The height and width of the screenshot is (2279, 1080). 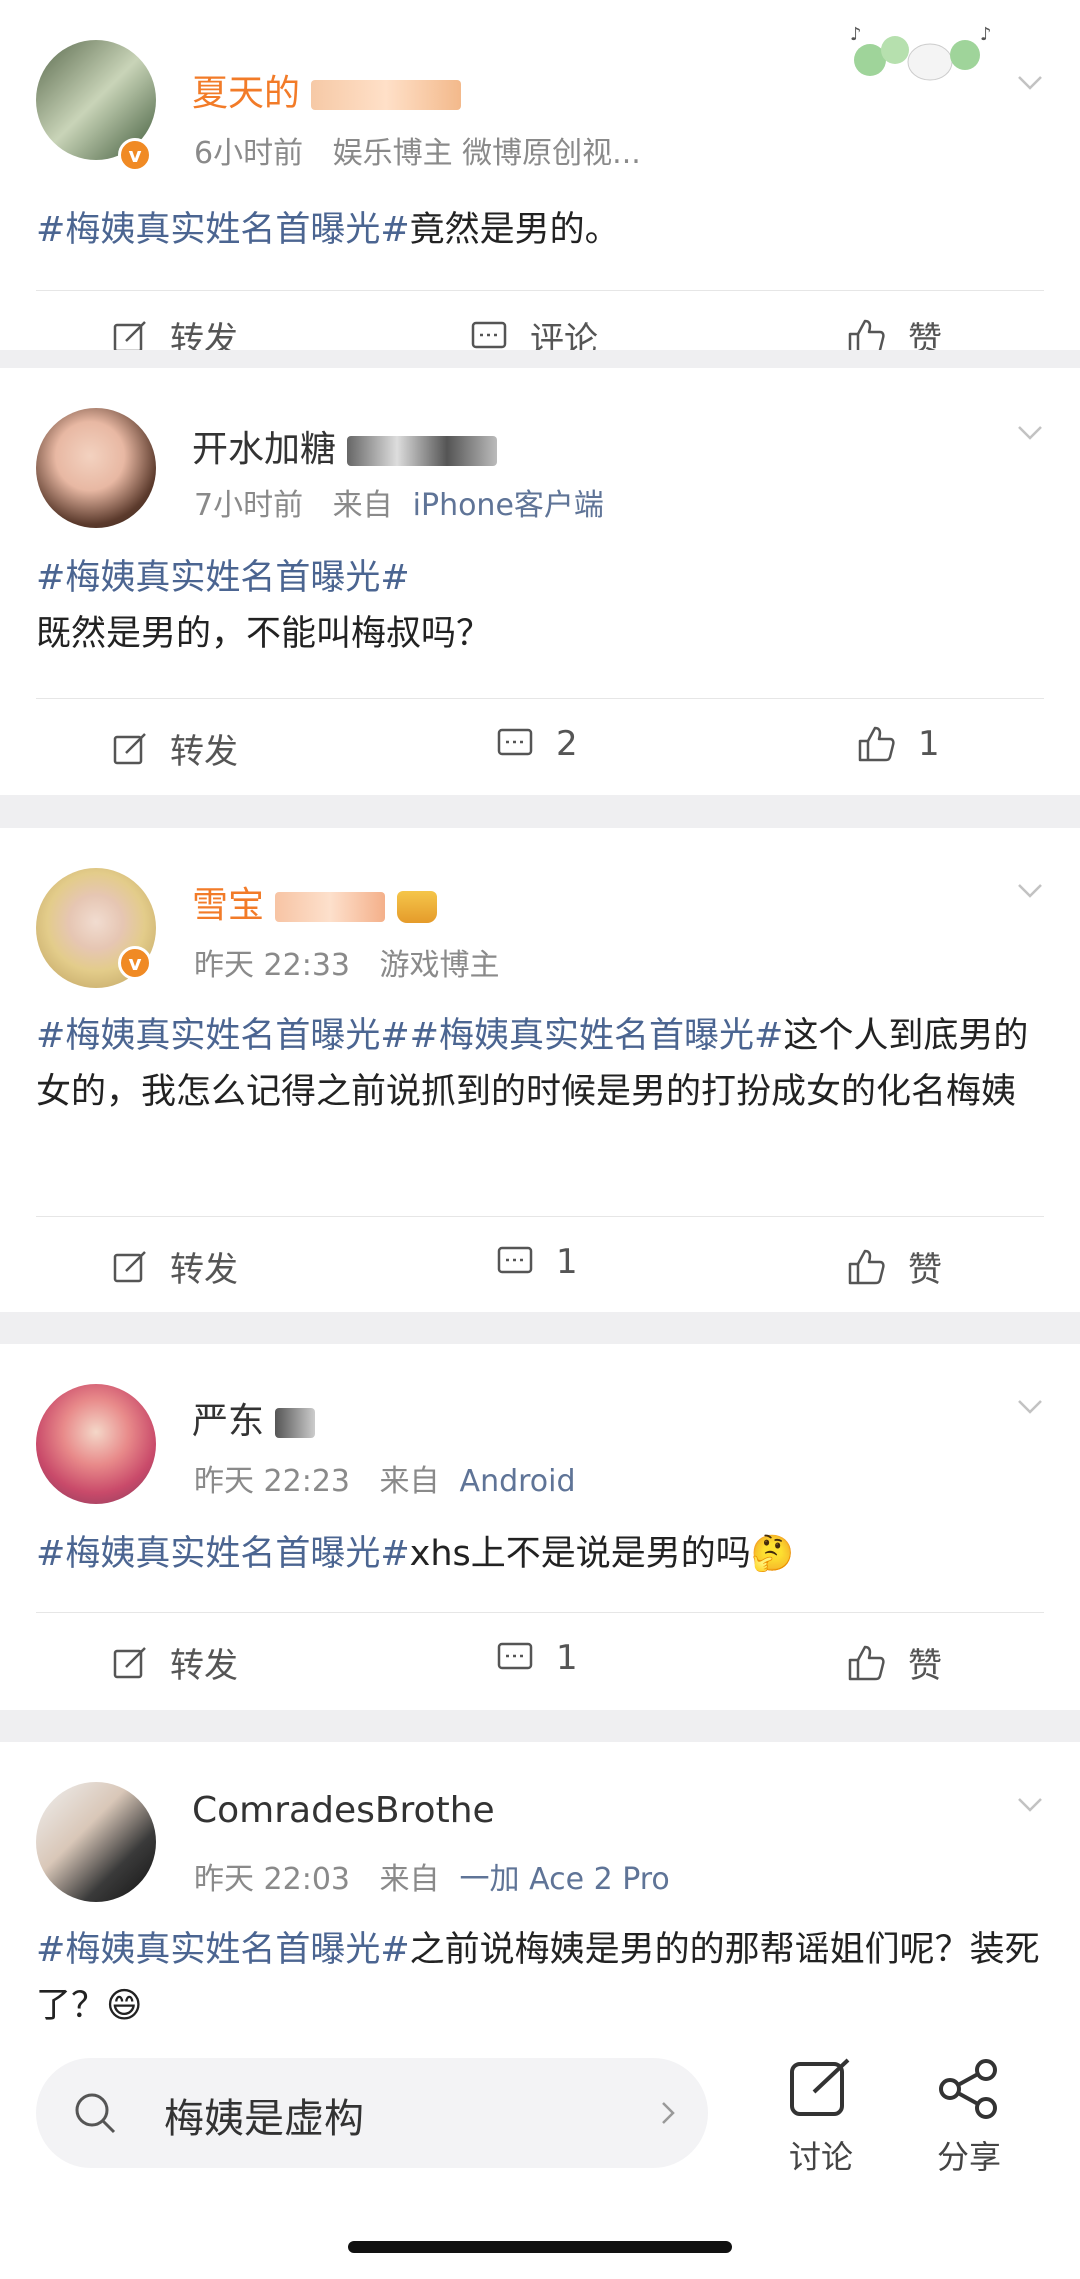 I want to click on comment-button: 2, so click(x=537, y=744).